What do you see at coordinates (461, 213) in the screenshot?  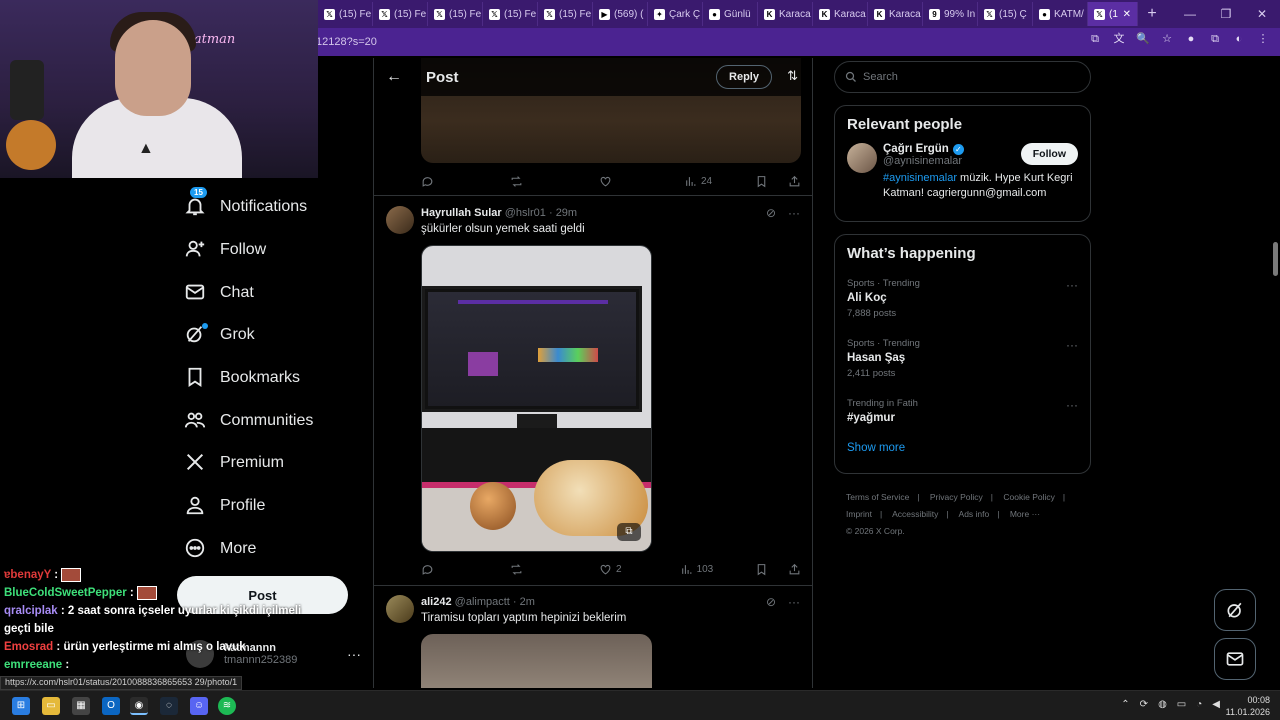 I see `tweet-author-name: Hayrullah Sular` at bounding box center [461, 213].